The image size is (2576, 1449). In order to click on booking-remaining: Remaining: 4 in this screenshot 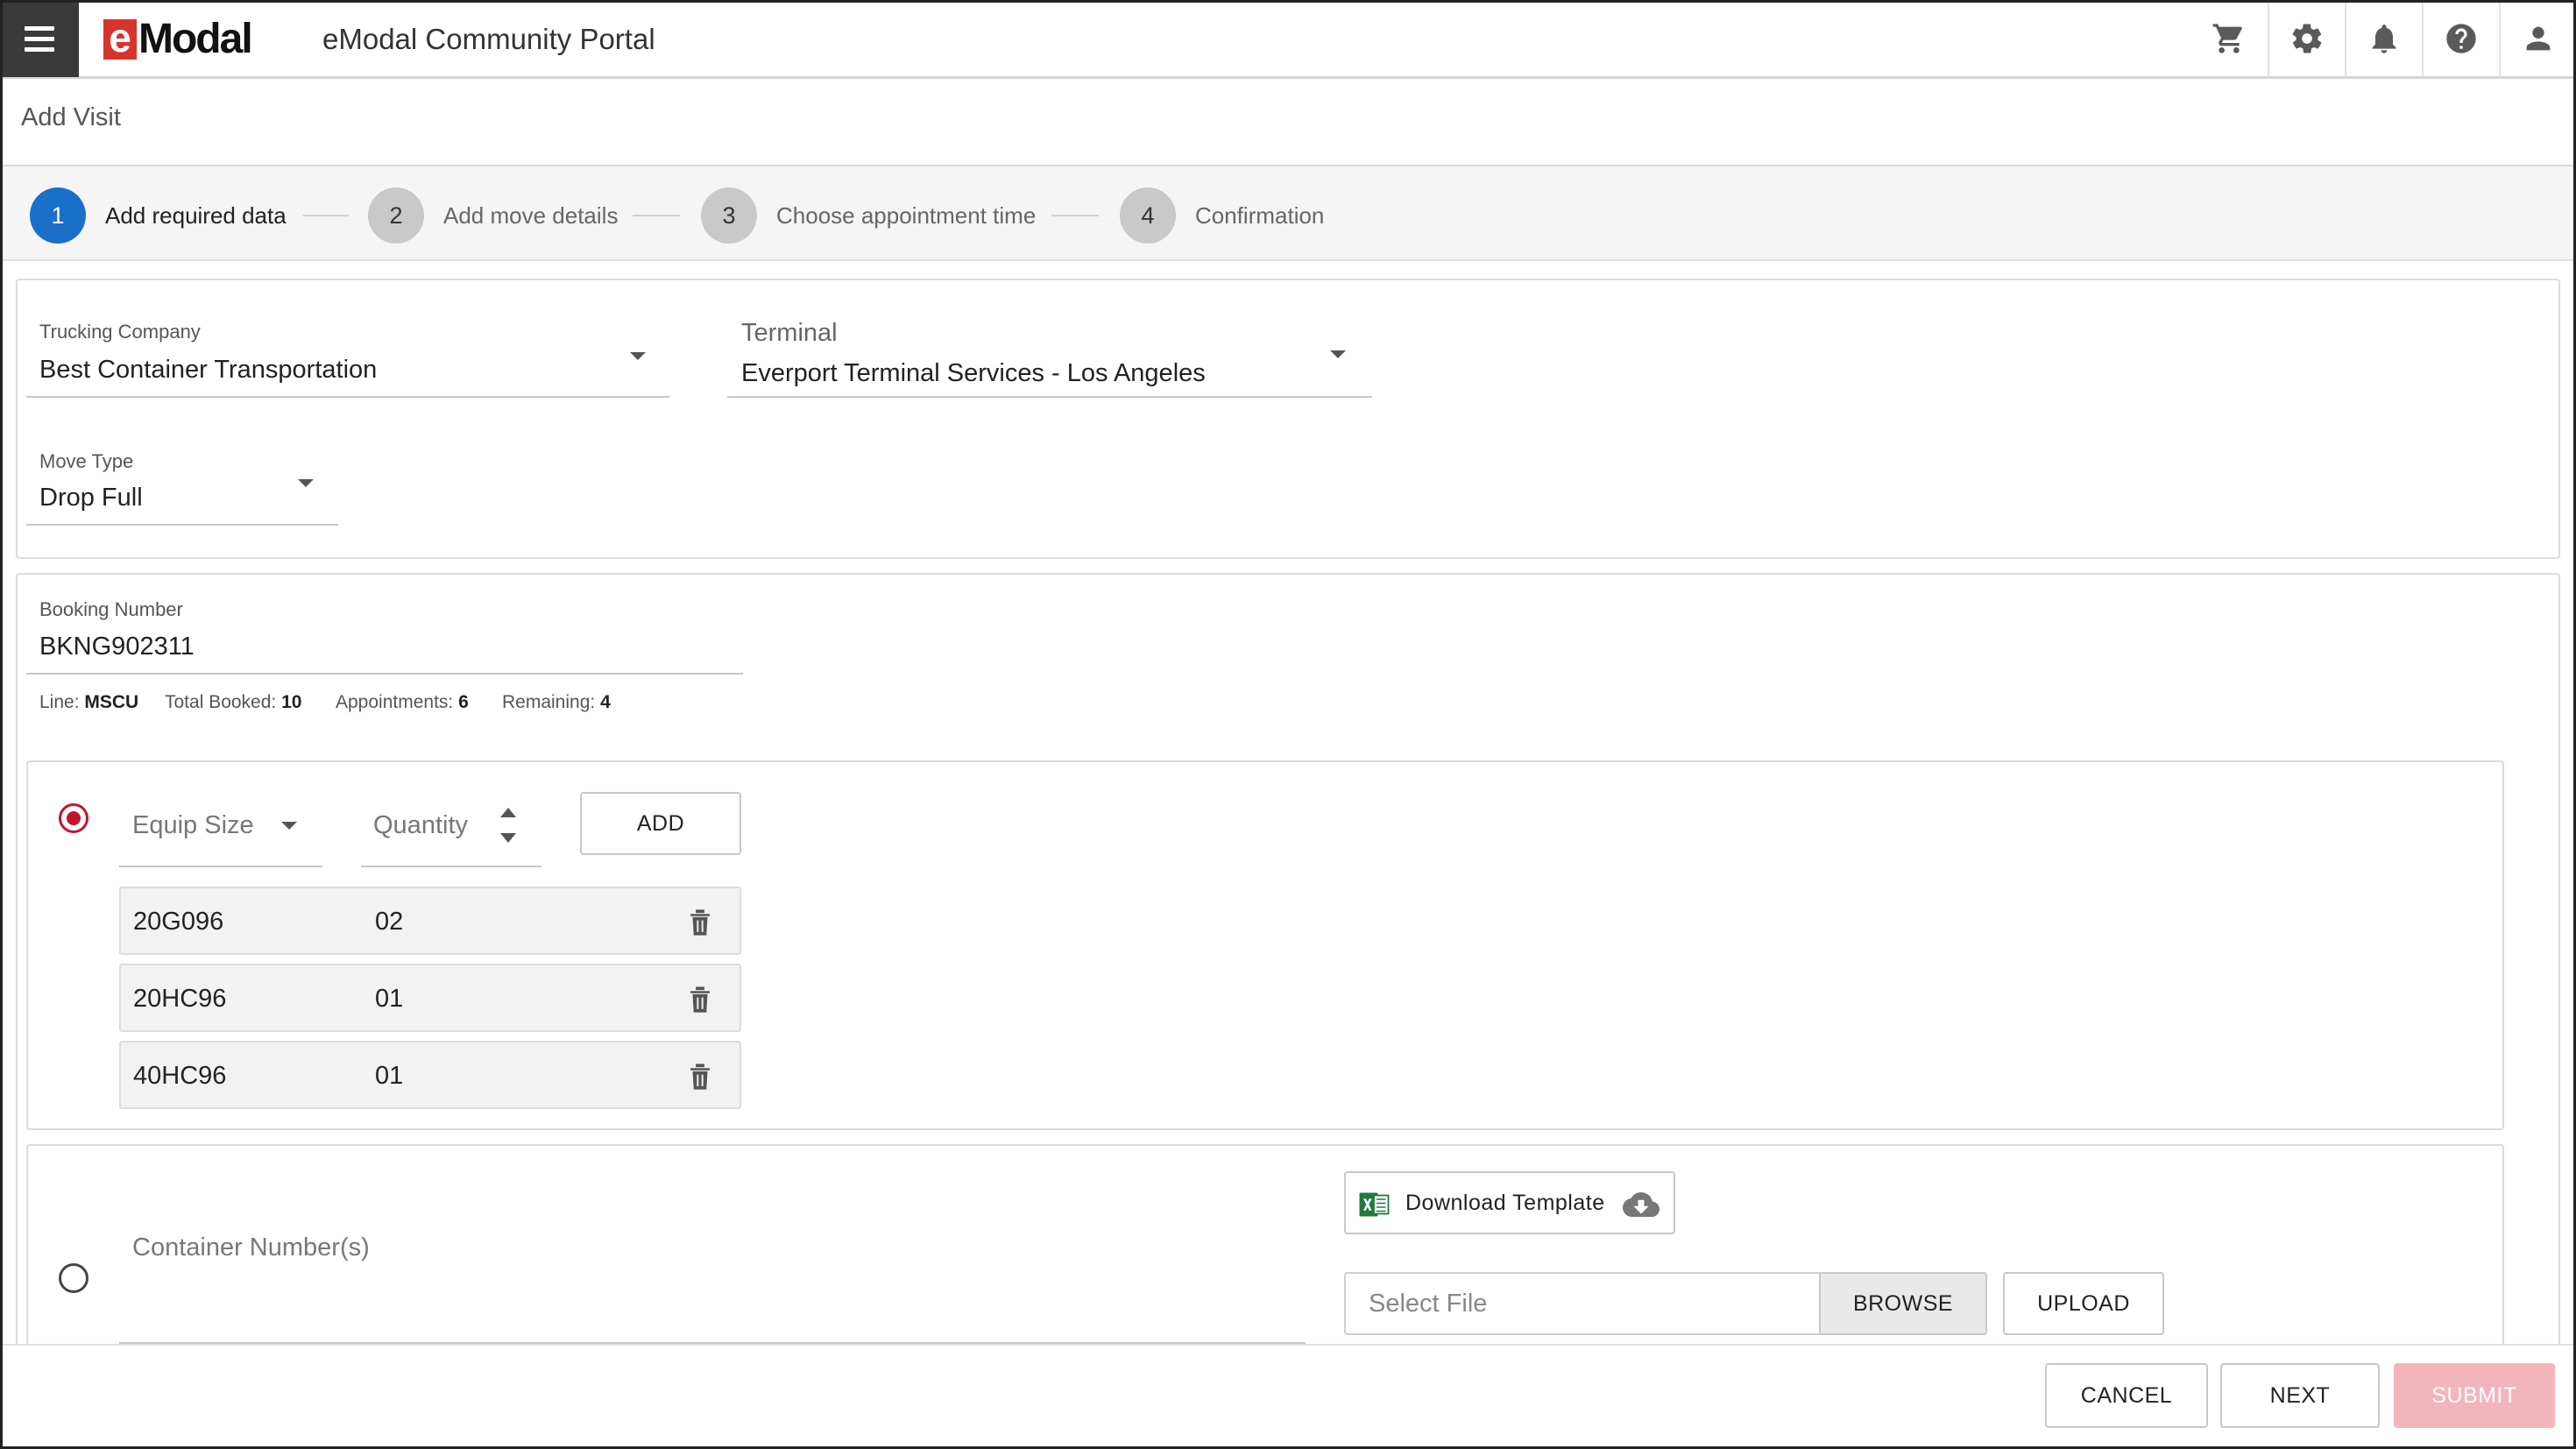, I will do `click(556, 703)`.